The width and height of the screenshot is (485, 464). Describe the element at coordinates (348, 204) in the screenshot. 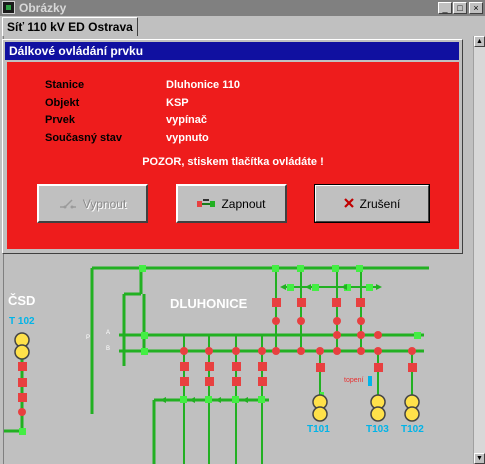

I see `cancel-x-icon` at that location.